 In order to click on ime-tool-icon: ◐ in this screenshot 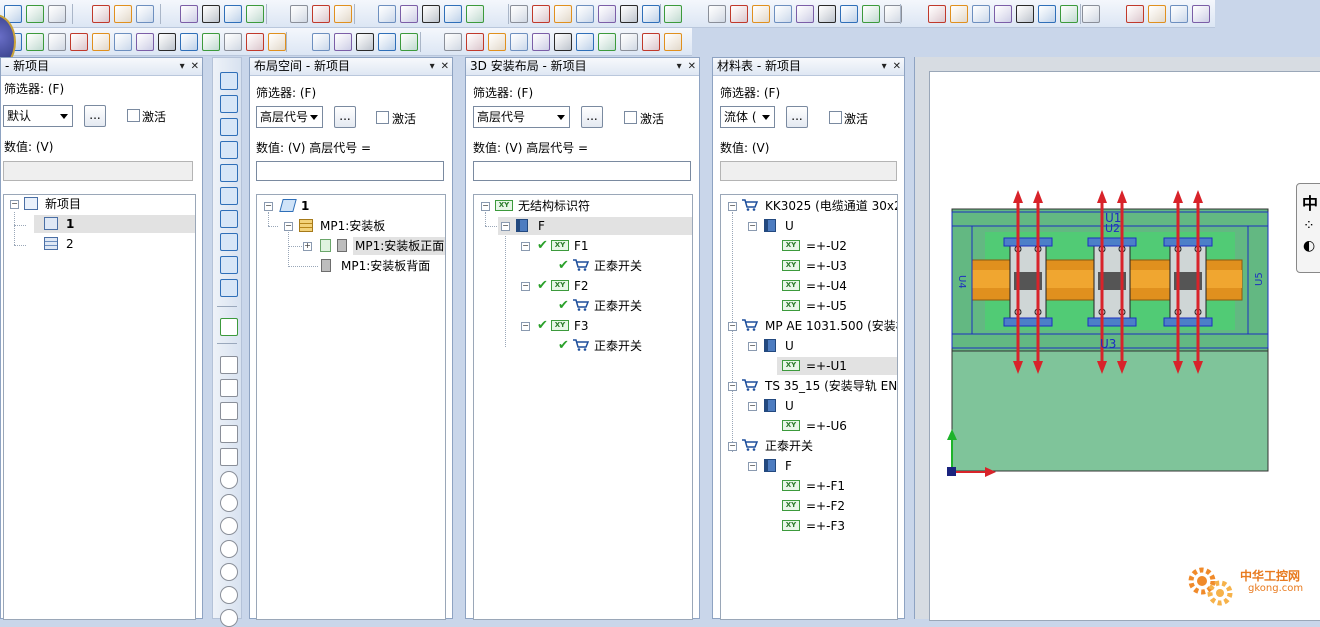, I will do `click(1309, 246)`.